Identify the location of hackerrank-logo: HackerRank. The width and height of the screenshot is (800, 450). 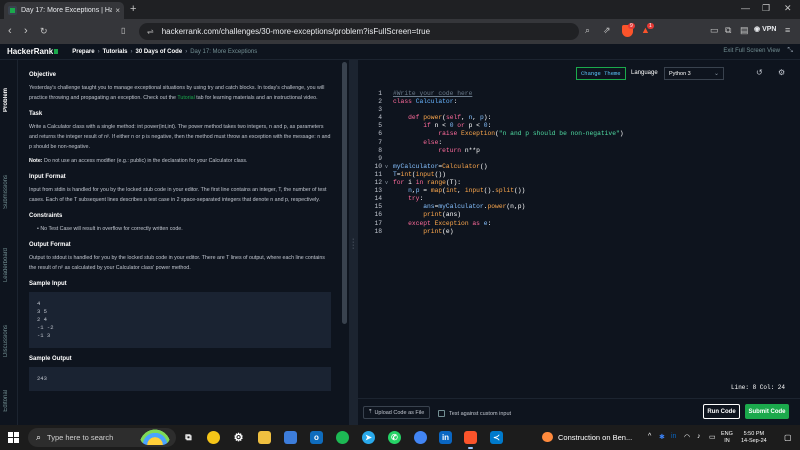
(33, 51).